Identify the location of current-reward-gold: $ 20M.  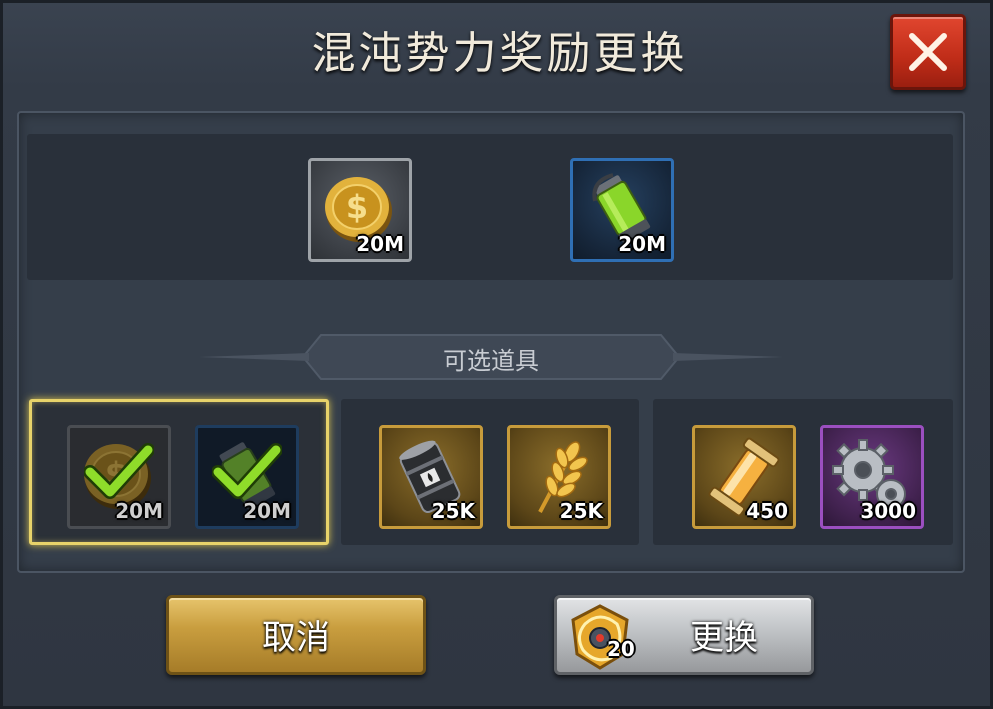
(360, 210).